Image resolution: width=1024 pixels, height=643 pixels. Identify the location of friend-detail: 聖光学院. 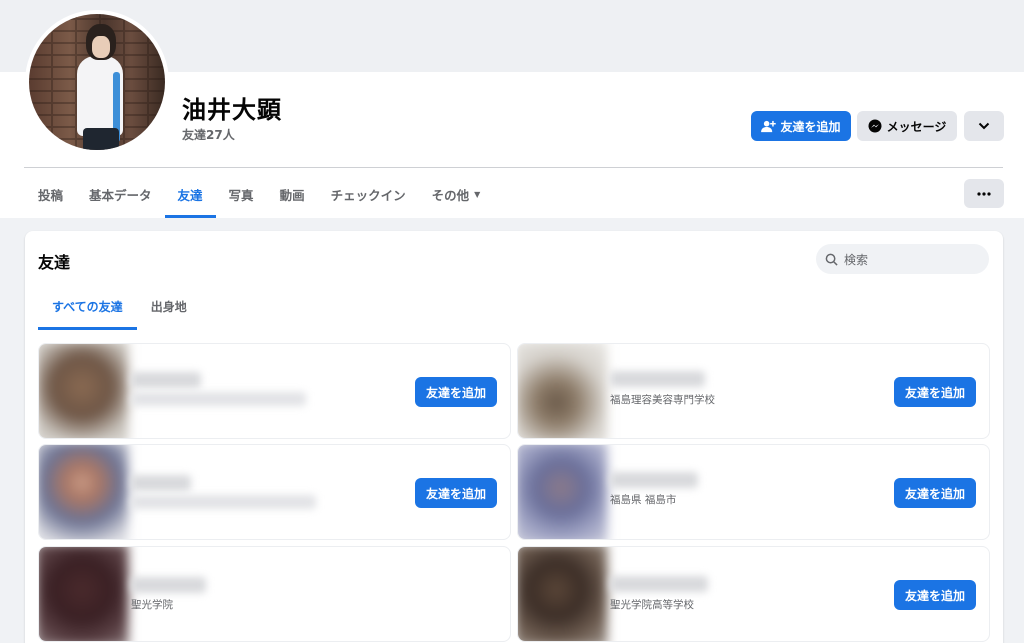
(152, 605).